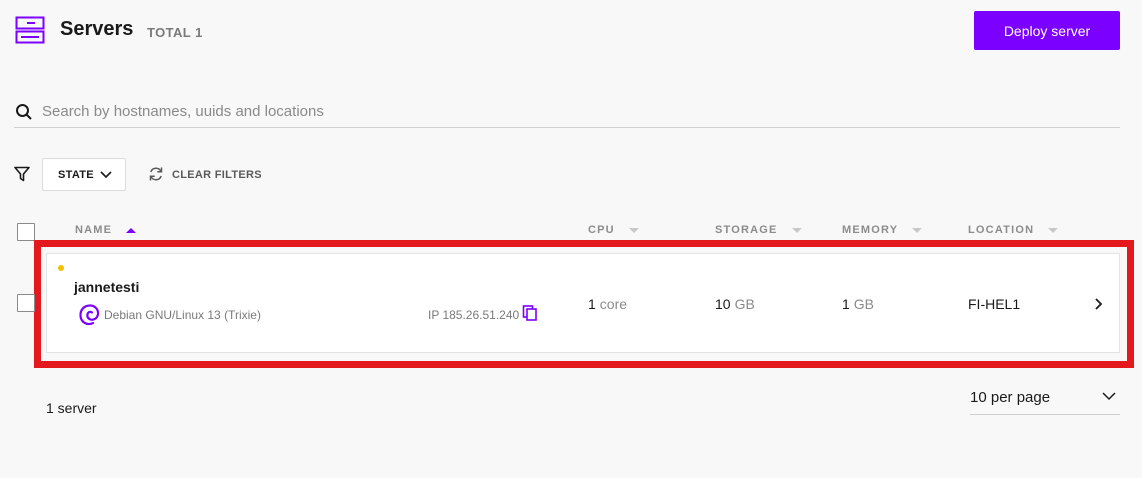 This screenshot has height=478, width=1142. Describe the element at coordinates (30, 30) in the screenshot. I see `servers-icon` at that location.